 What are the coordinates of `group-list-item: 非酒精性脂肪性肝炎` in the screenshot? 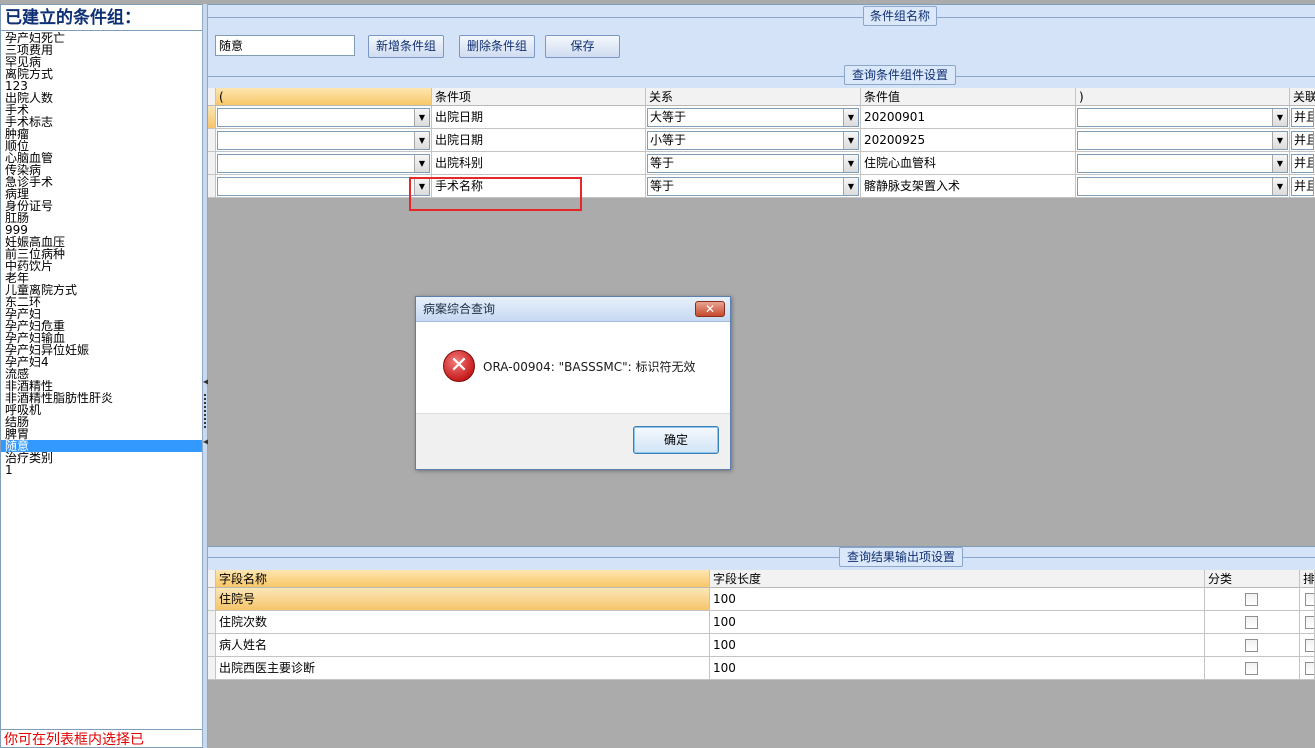 It's located at (101, 398).